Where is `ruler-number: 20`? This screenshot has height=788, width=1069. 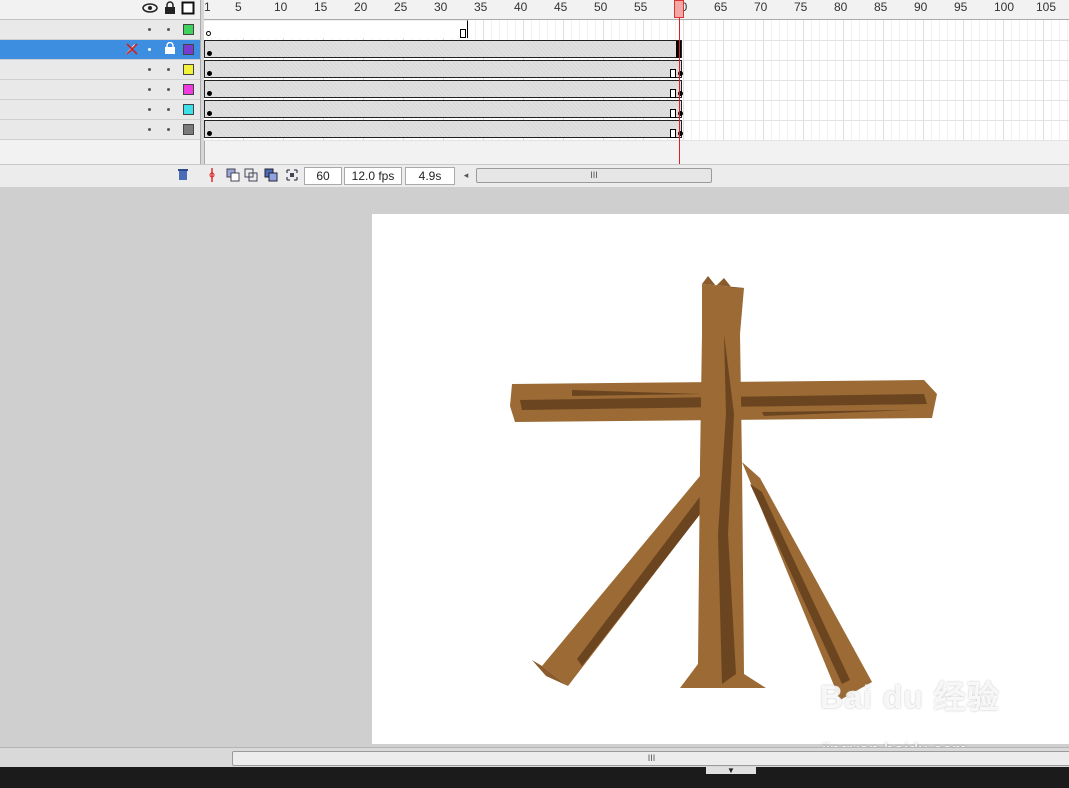 ruler-number: 20 is located at coordinates (361, 7).